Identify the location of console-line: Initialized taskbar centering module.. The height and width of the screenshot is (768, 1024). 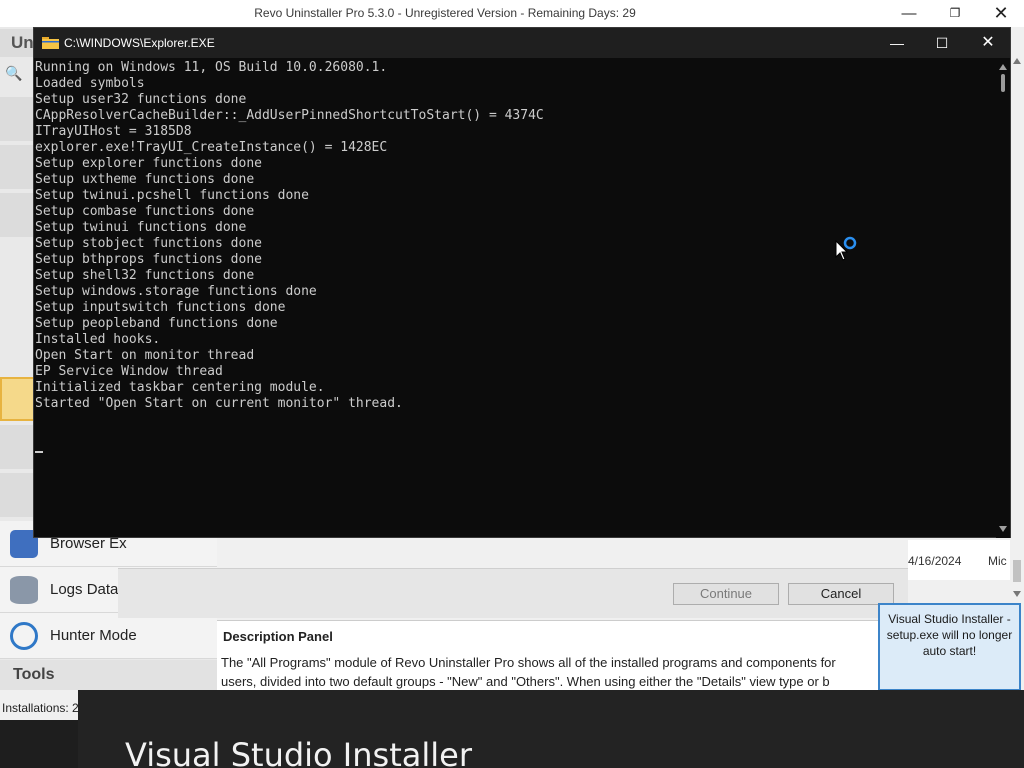
(180, 387).